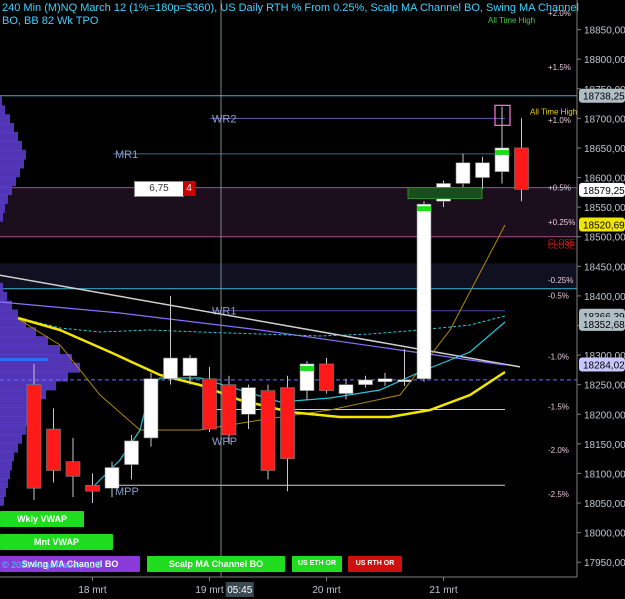 Image resolution: width=625 pixels, height=599 pixels. Describe the element at coordinates (604, 225) in the screenshot. I see `price-marker-label: 18520,69` at that location.